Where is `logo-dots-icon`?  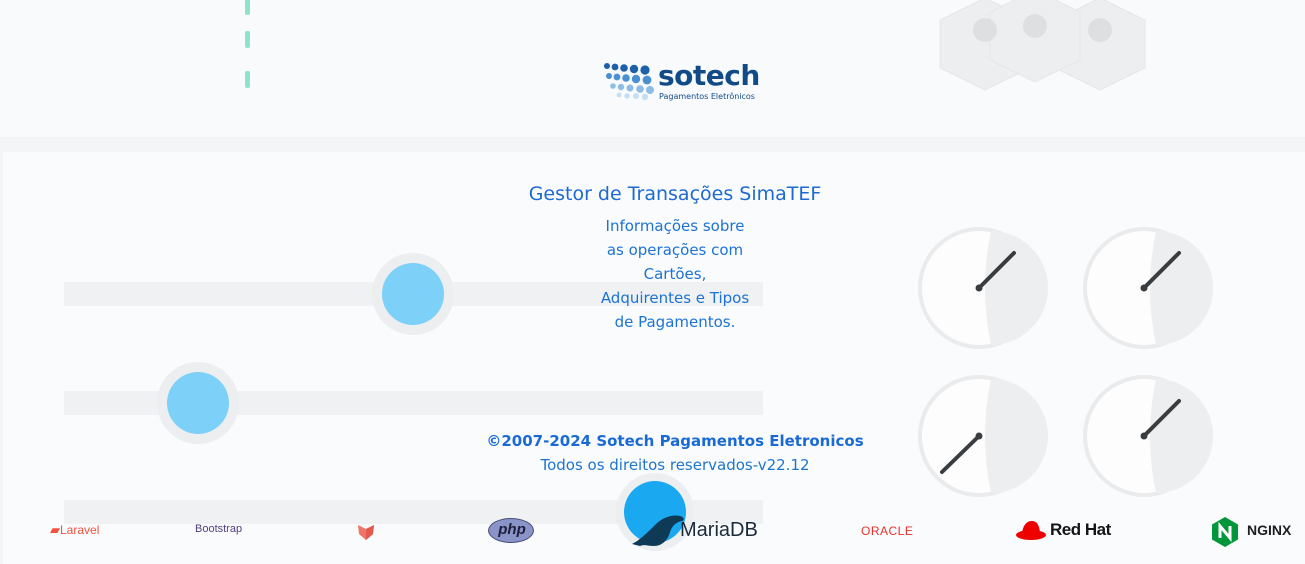
logo-dots-icon is located at coordinates (629, 81).